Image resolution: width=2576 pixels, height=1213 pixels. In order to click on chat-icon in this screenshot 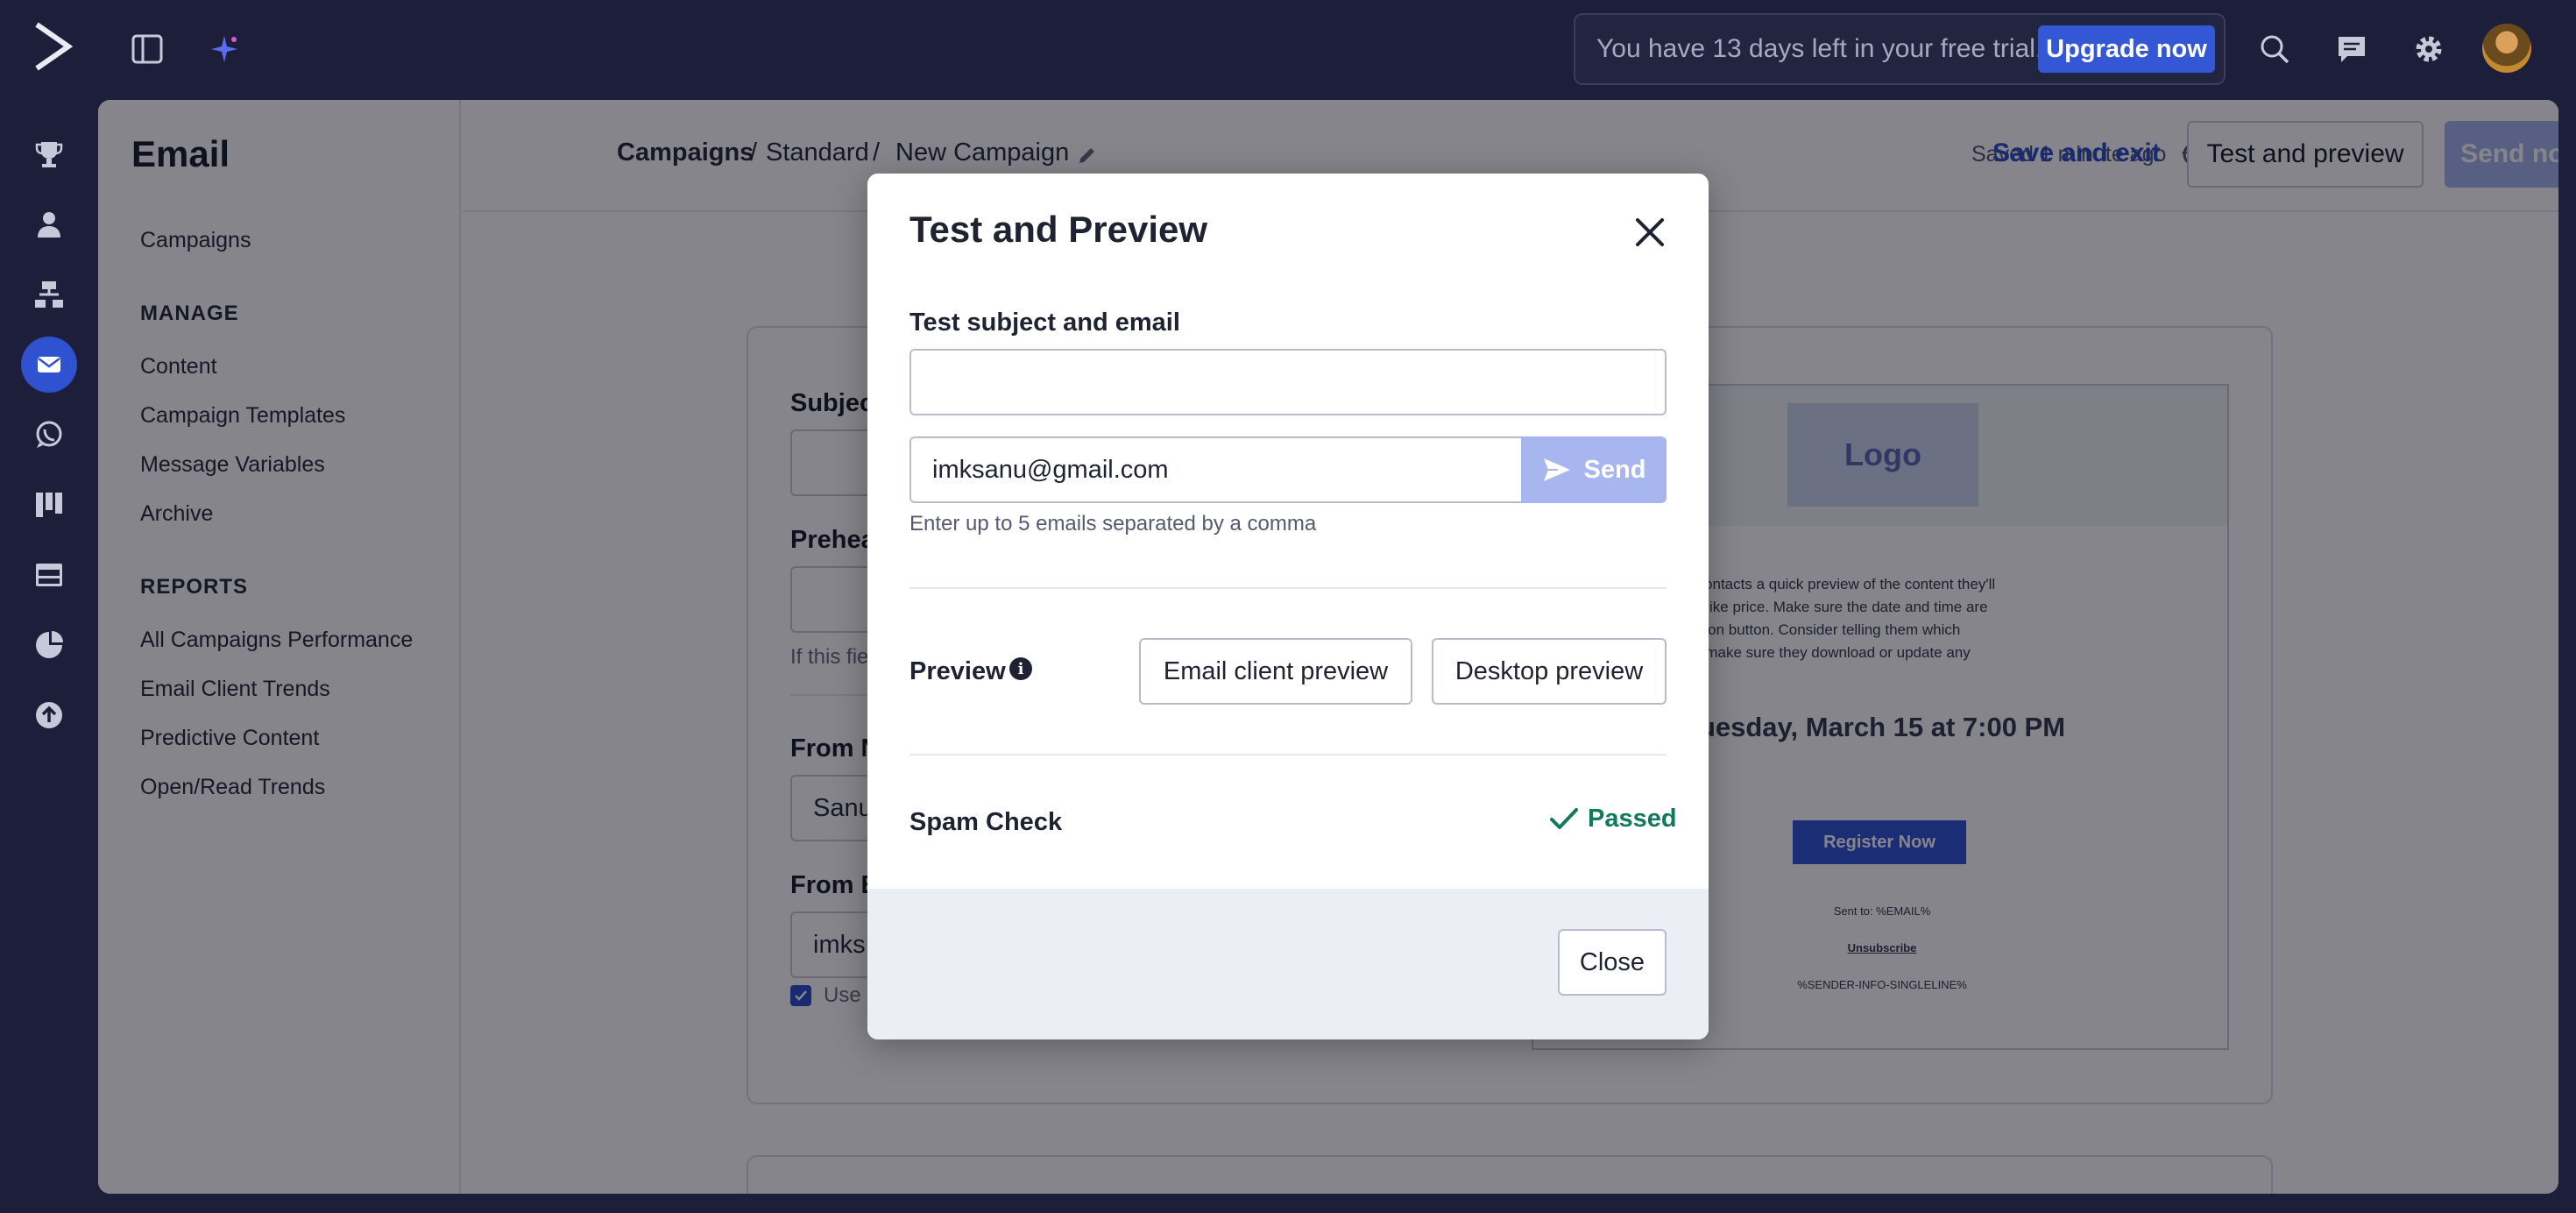, I will do `click(2351, 49)`.